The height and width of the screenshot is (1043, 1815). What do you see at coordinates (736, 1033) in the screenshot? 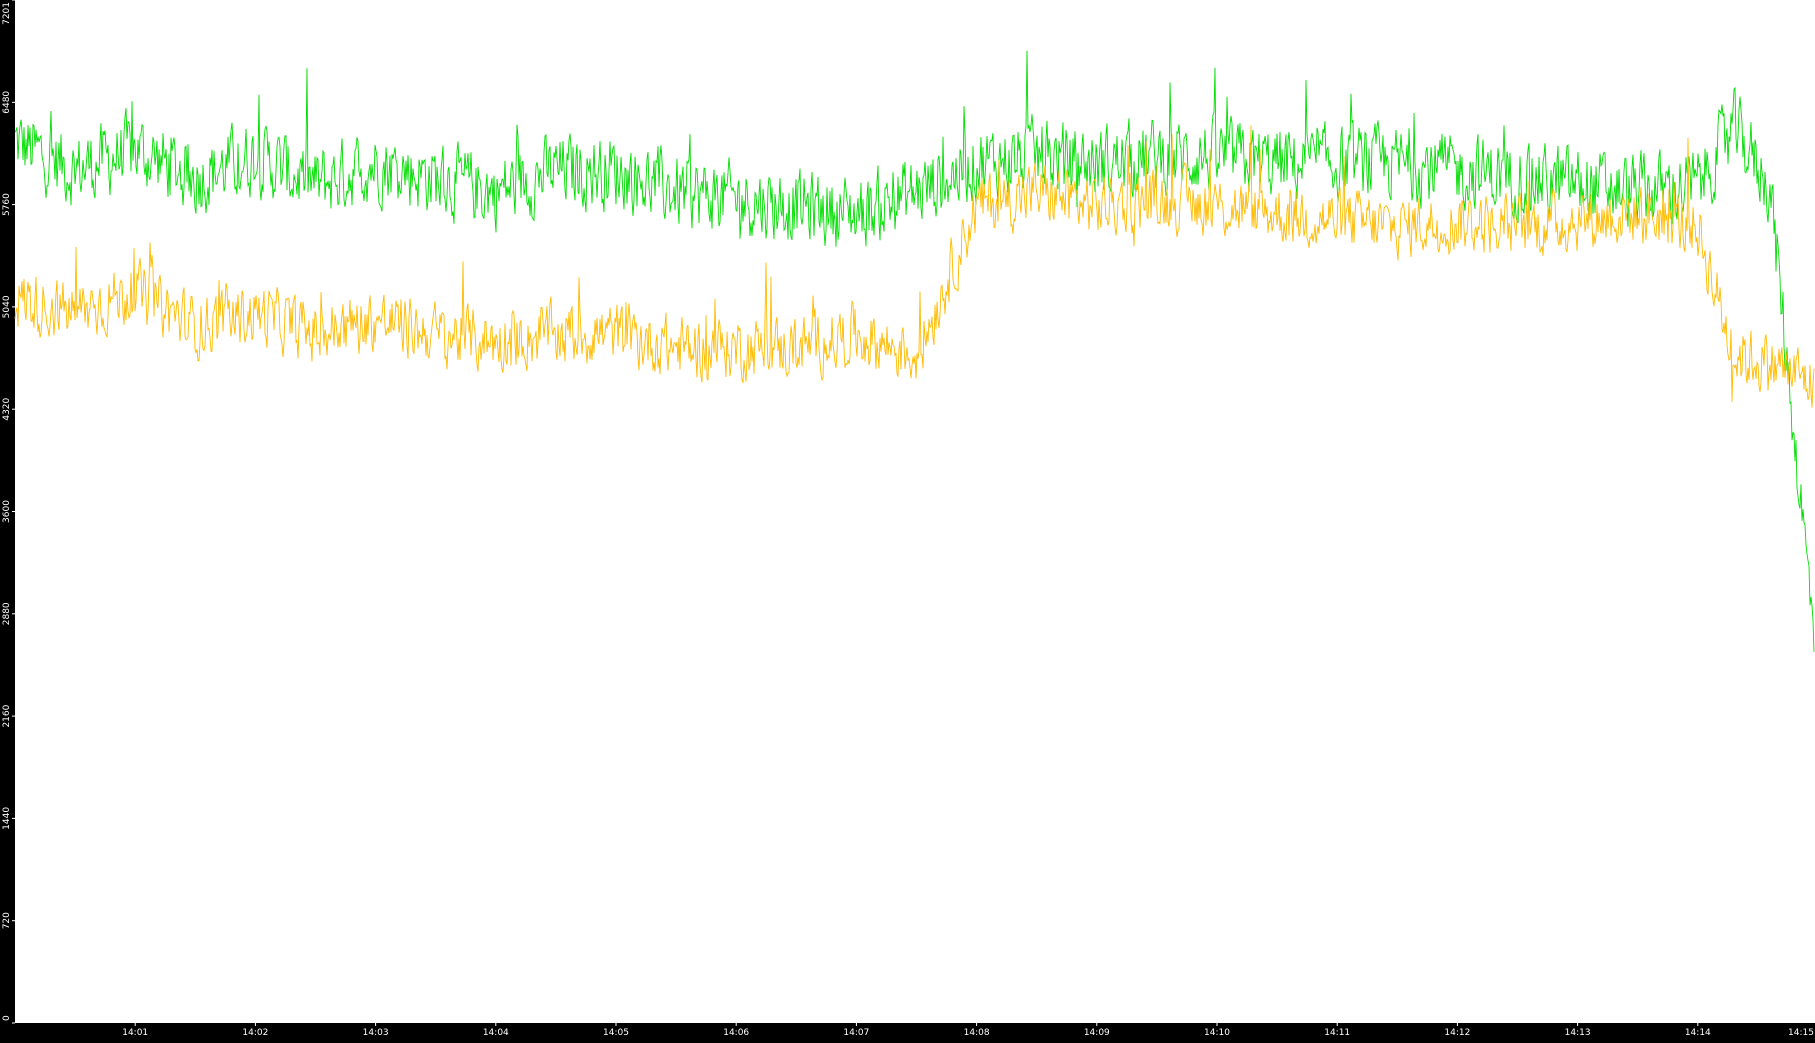
I see `x-tick-label: 14:06` at bounding box center [736, 1033].